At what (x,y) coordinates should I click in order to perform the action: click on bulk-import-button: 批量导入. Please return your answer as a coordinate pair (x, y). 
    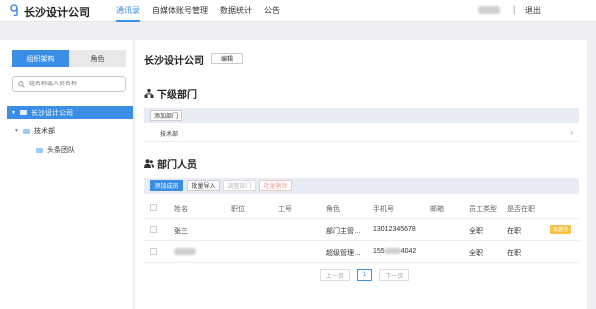
    Looking at the image, I should click on (203, 185).